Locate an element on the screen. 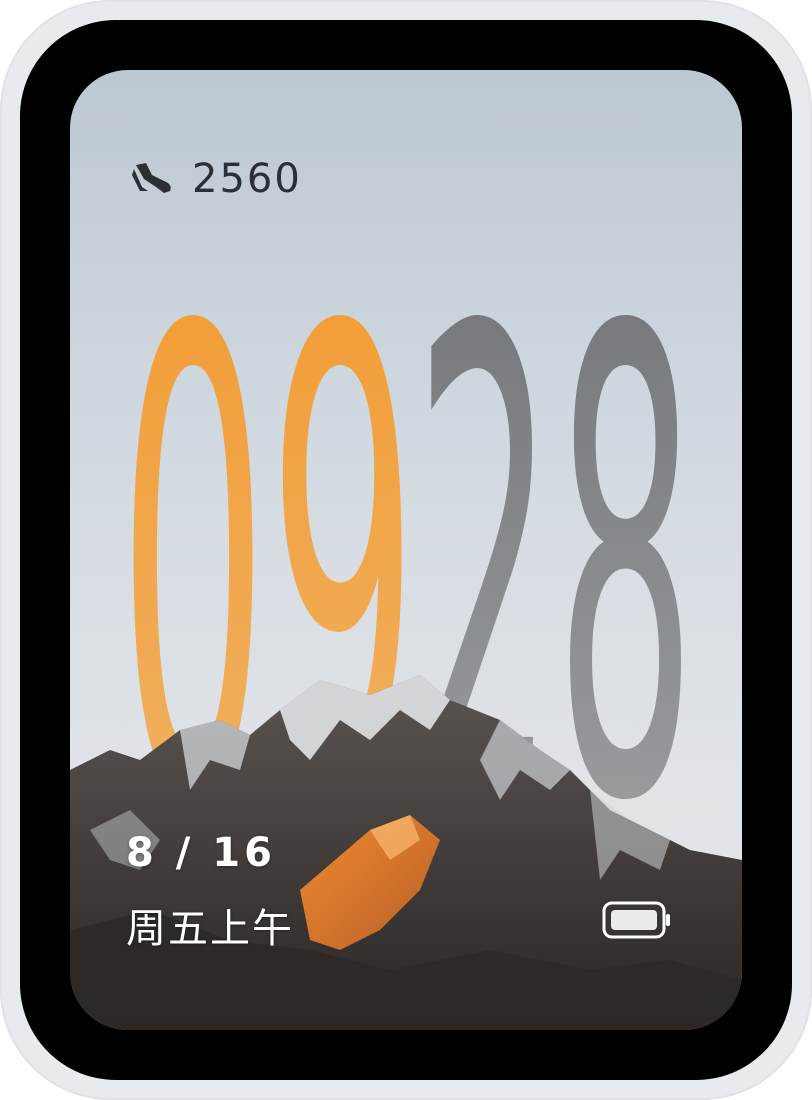  shoe-icon is located at coordinates (152, 179).